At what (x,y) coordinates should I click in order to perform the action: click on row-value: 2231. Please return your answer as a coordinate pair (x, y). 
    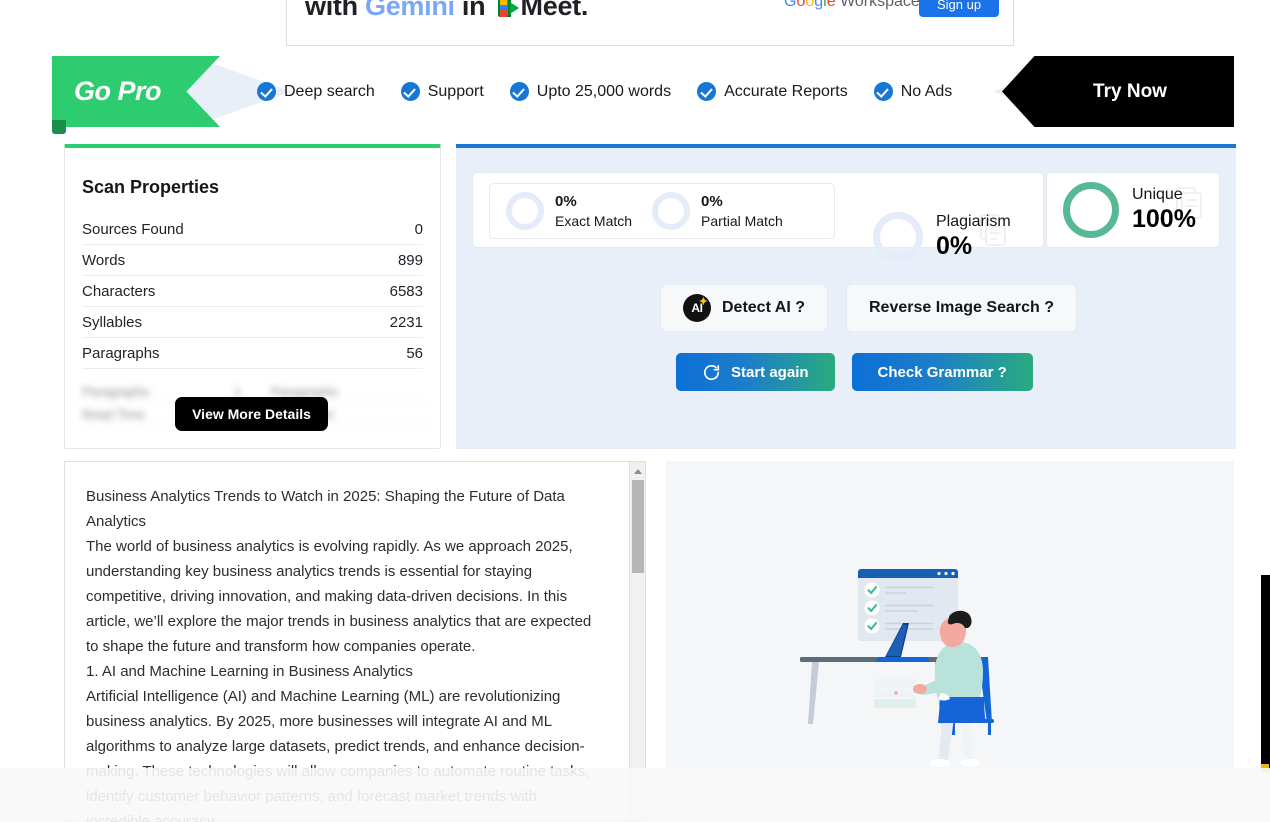
    Looking at the image, I should click on (406, 322).